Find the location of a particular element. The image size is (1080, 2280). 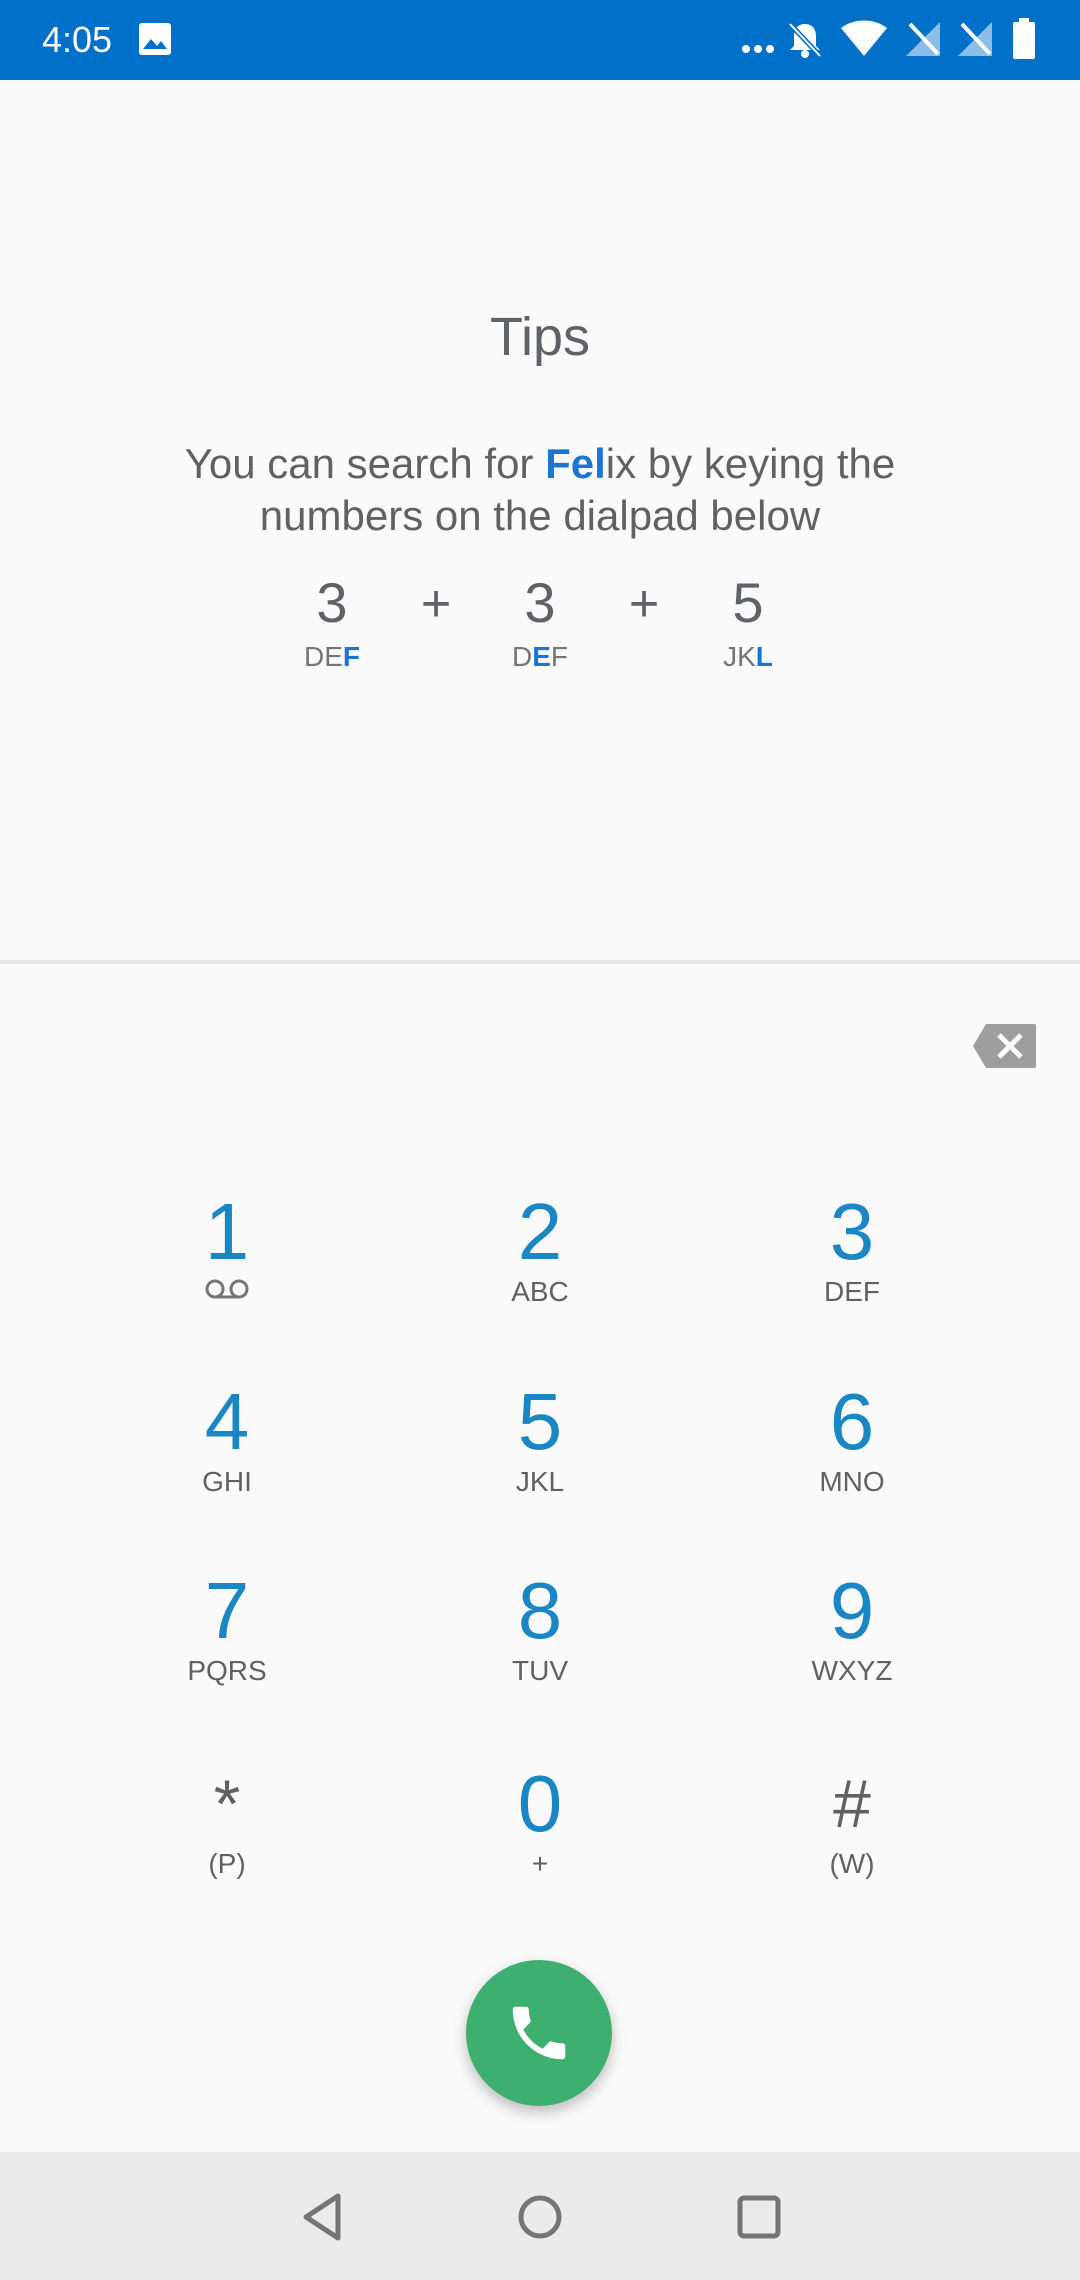

key-letters: WXYZ is located at coordinates (852, 1670).